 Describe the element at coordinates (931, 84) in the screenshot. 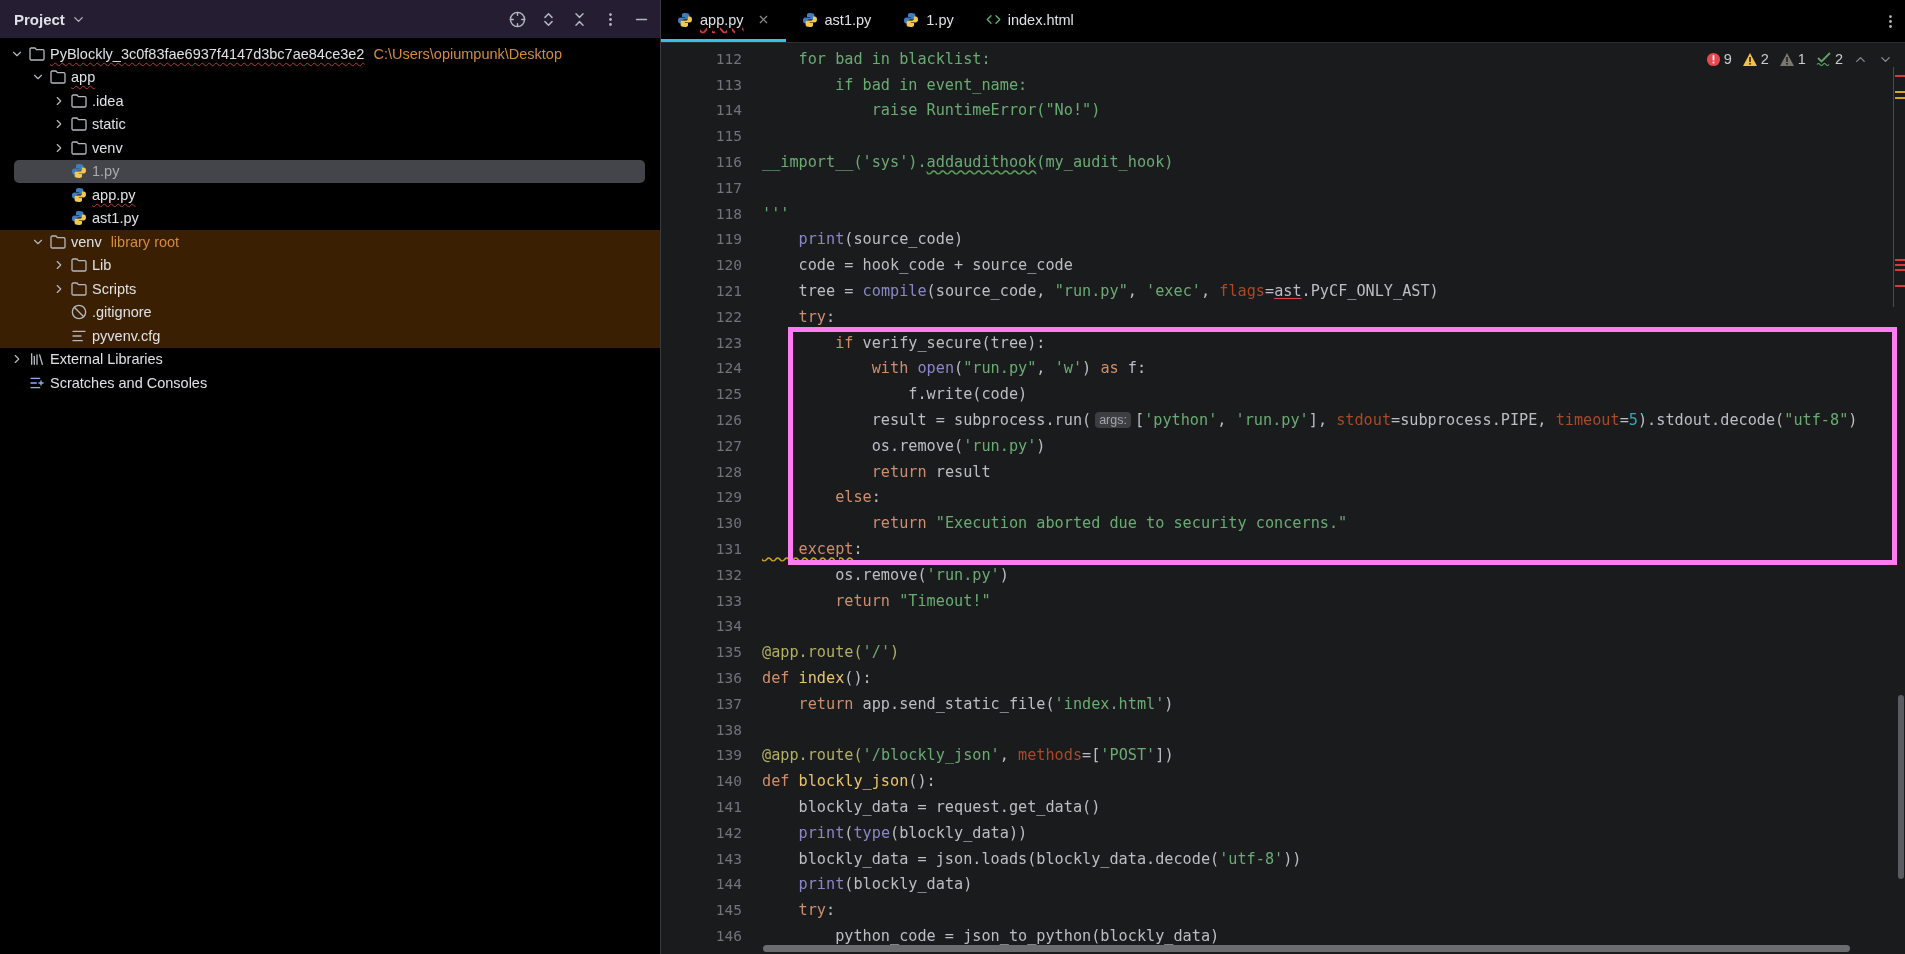

I see `code-line: if bad in event_name:` at that location.